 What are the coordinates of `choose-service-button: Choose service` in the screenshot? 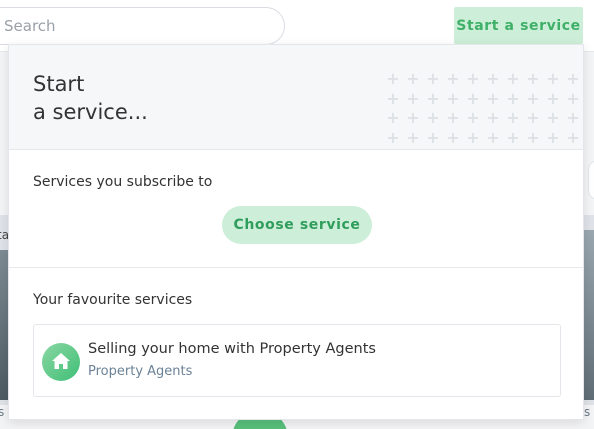 It's located at (297, 225).